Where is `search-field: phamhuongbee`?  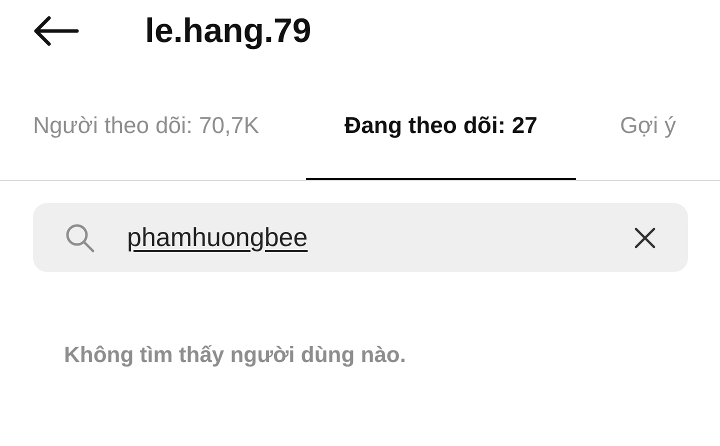
search-field: phamhuongbee is located at coordinates (360, 237).